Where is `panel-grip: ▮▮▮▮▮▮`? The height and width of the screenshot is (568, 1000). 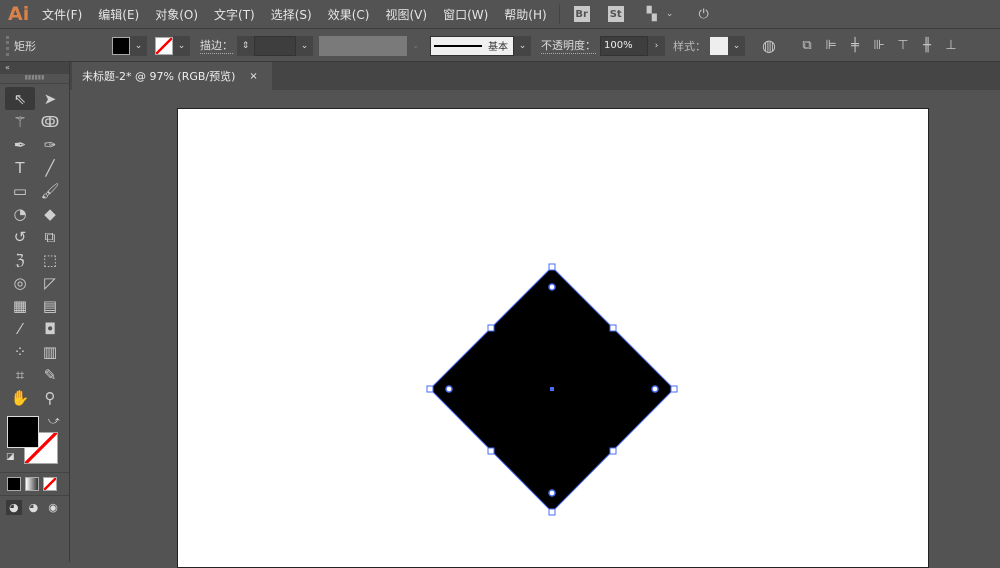 panel-grip: ▮▮▮▮▮▮ is located at coordinates (34, 79).